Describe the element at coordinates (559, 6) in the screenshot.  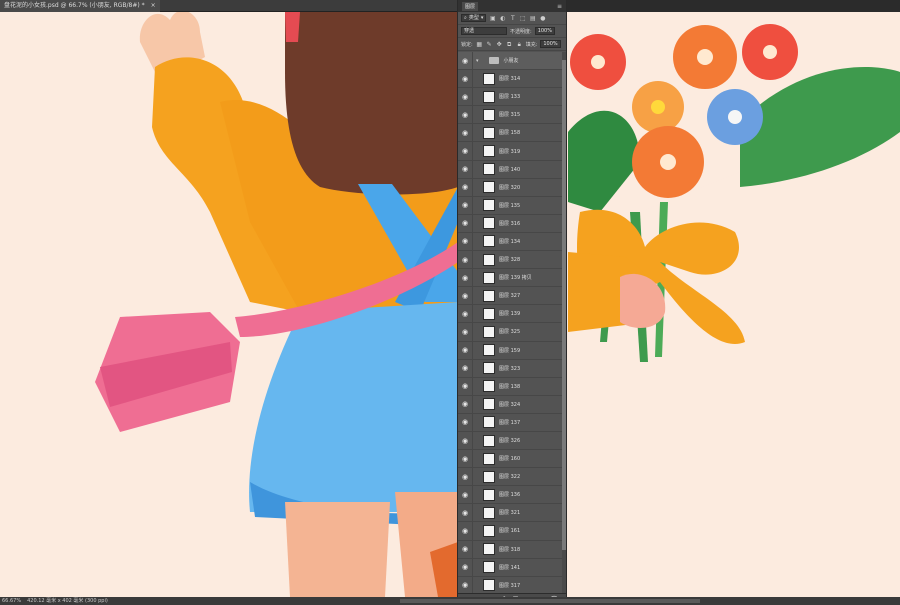
I see `panel-menu-icon: ≡` at that location.